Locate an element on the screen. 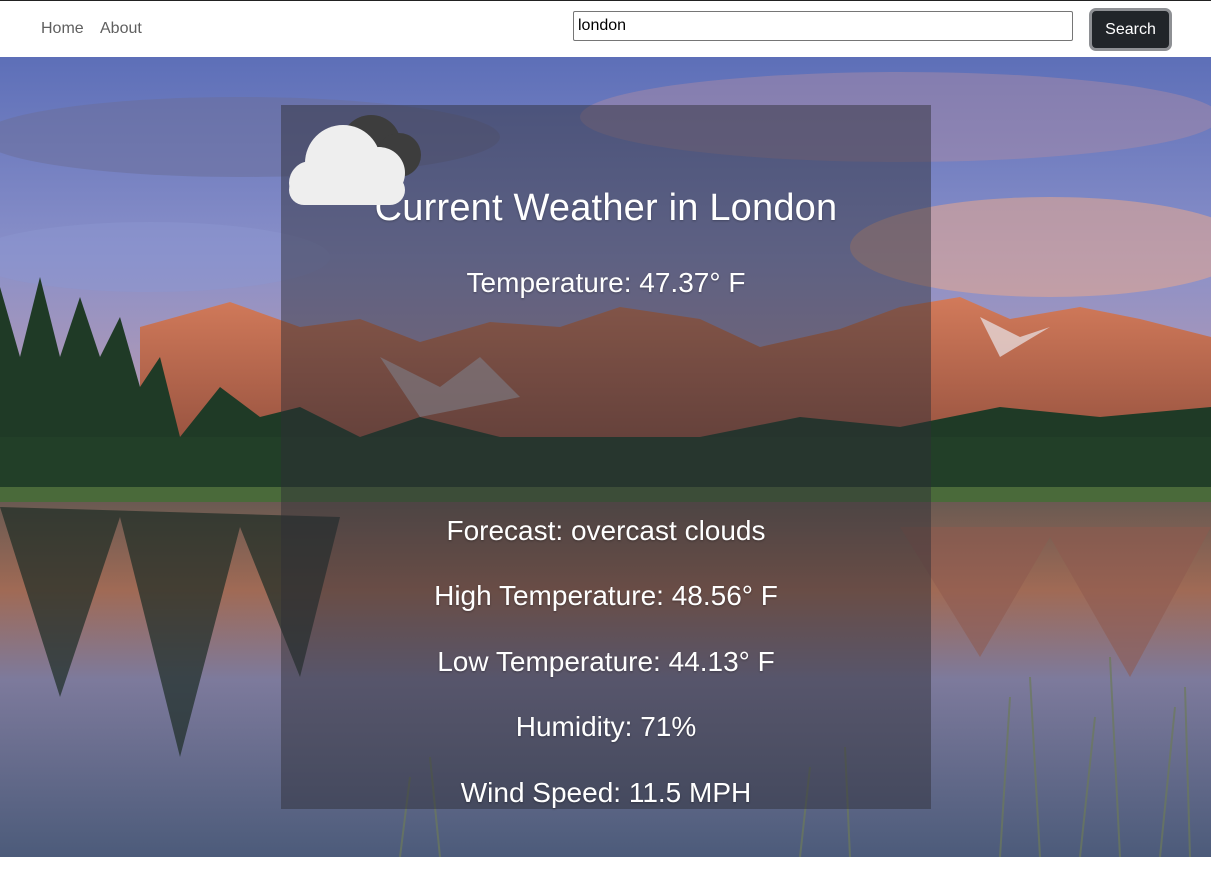 This screenshot has width=1211, height=869. nav-link-home: Home is located at coordinates (62, 29).